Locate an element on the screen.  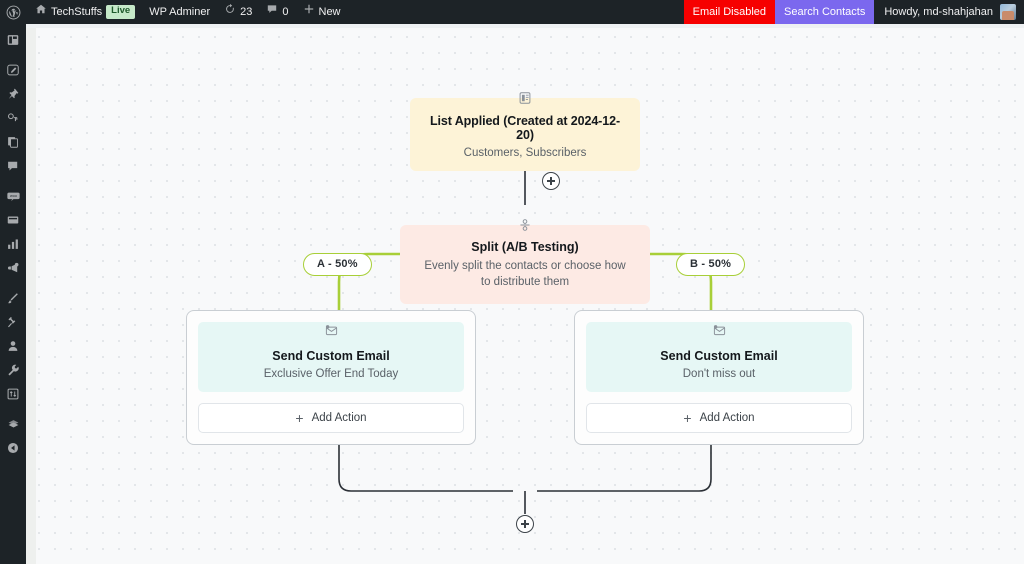
sidebar-item-marketing is located at coordinates (13, 268).